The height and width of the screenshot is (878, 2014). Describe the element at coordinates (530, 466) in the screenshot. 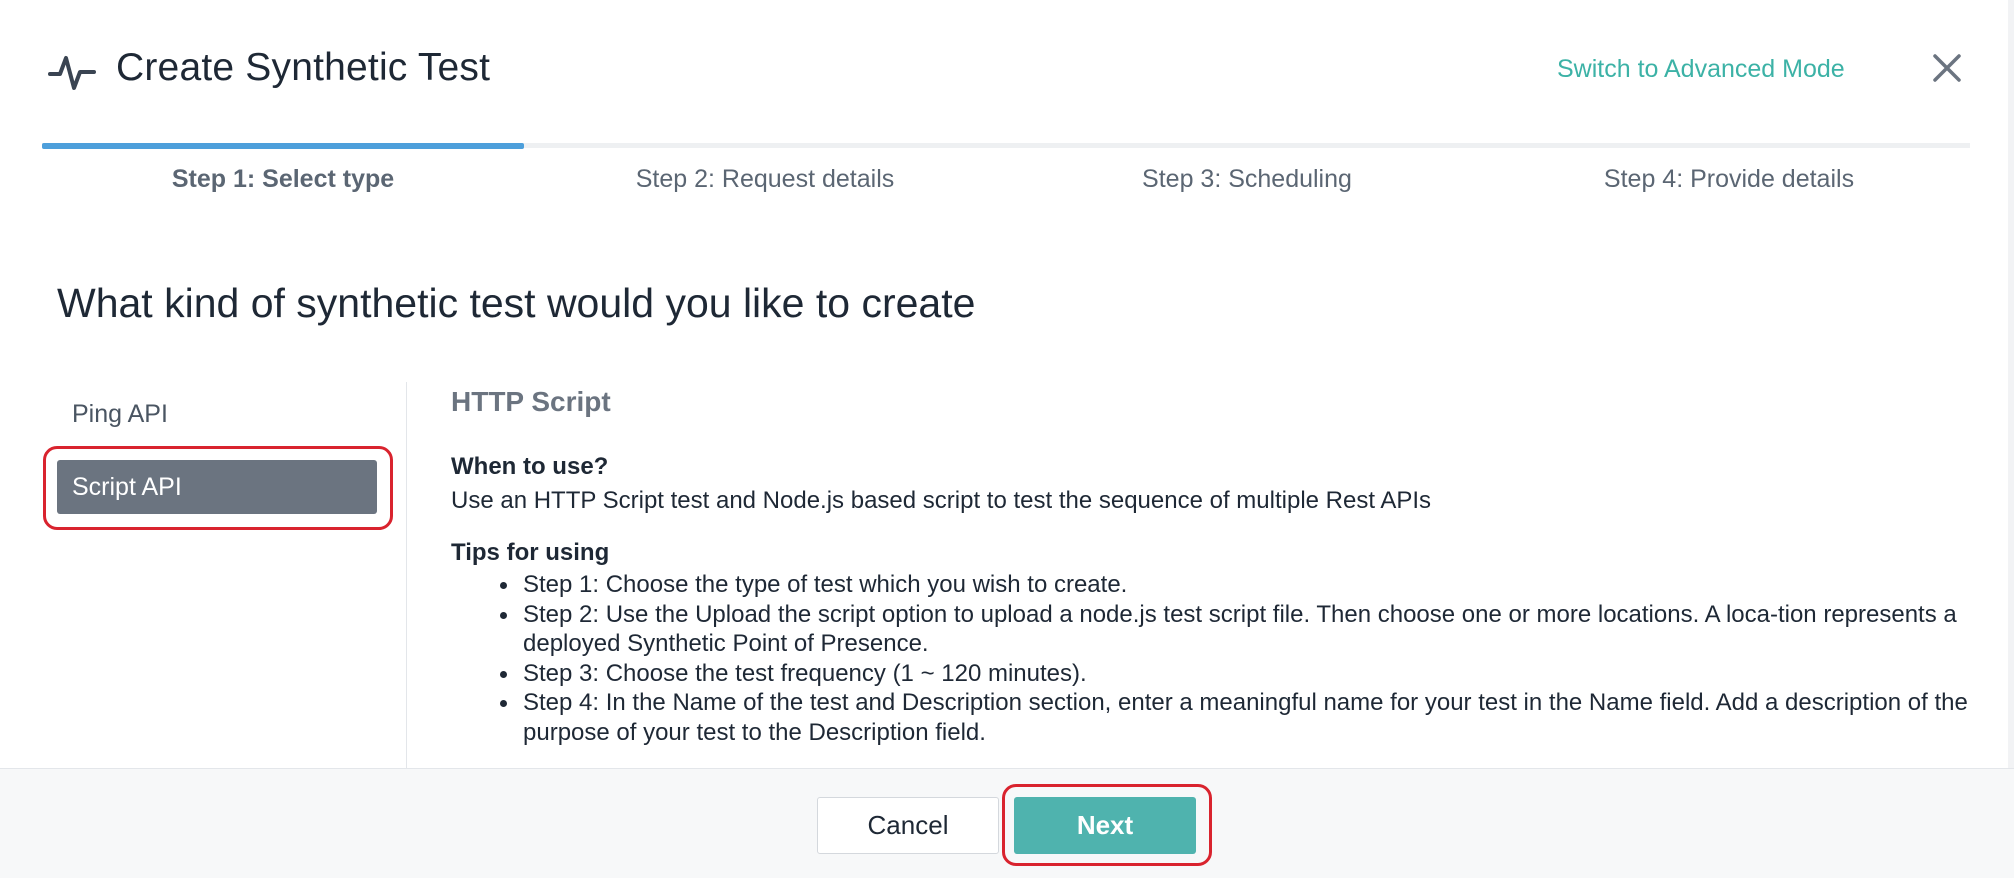

I see `when-to-use-label: When to use?` at that location.